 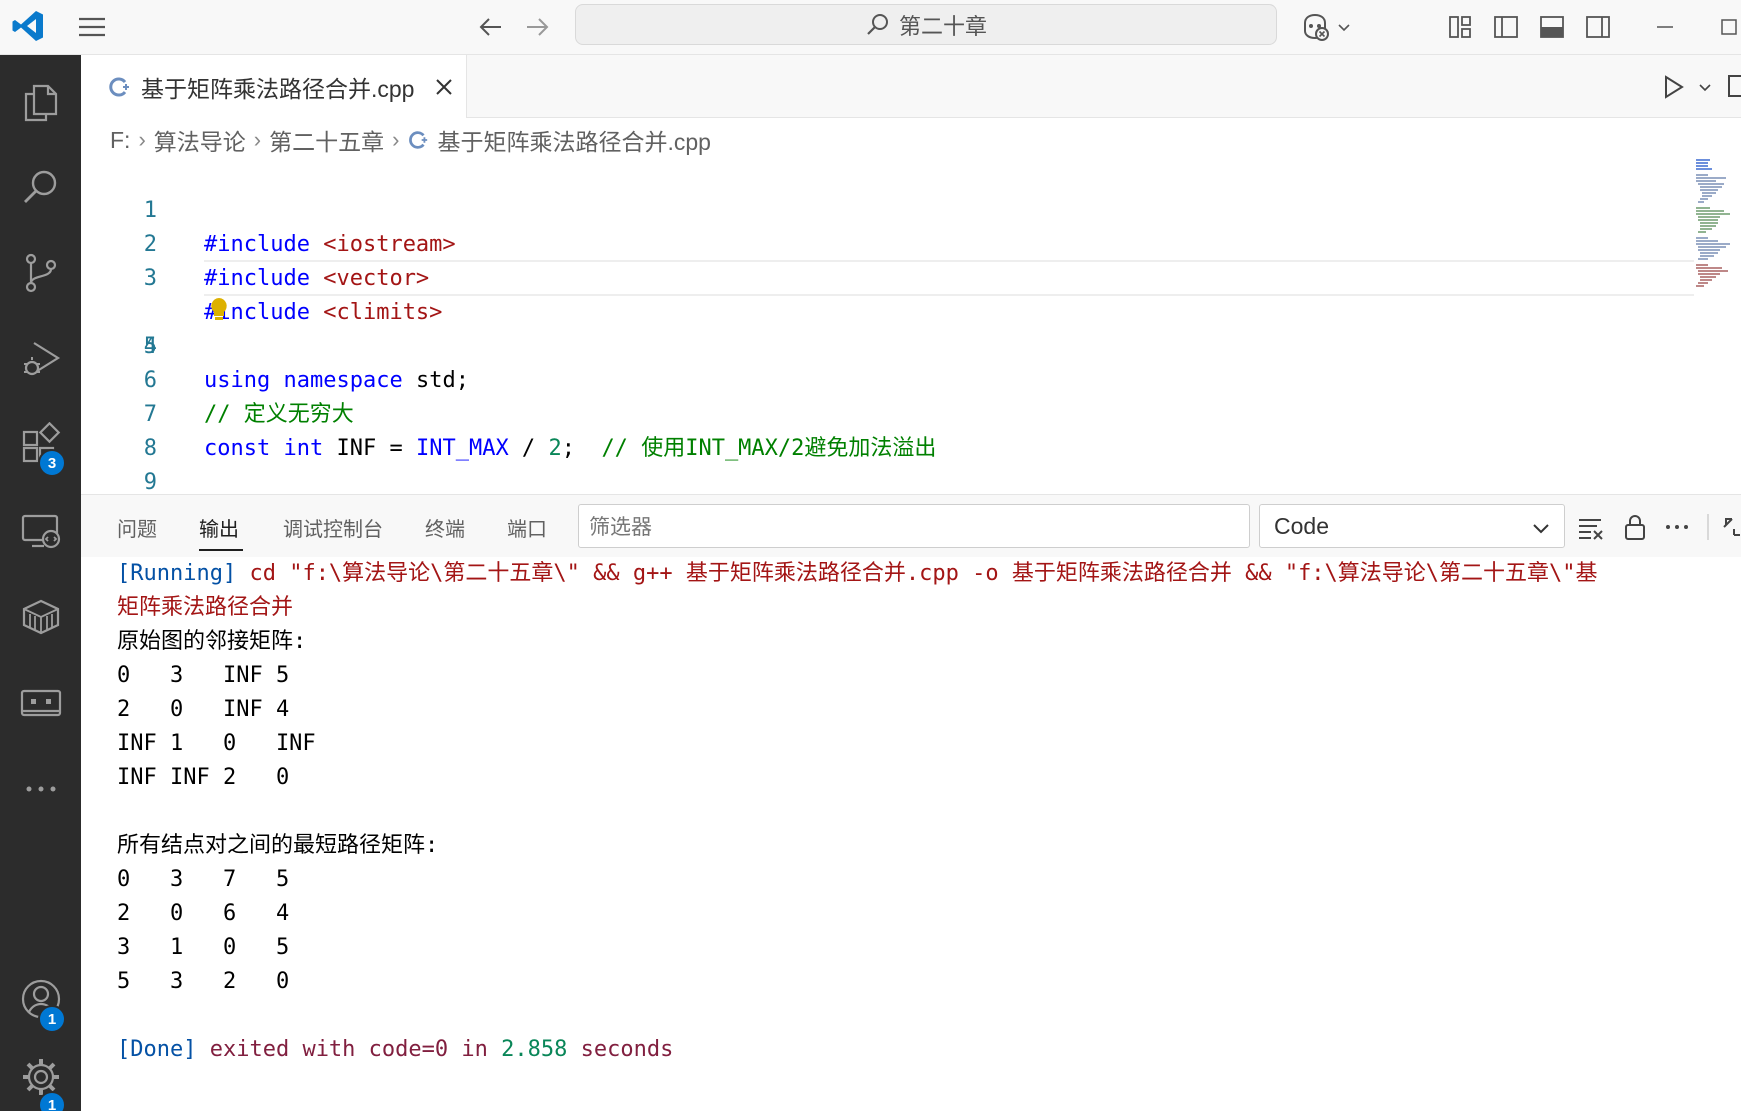 What do you see at coordinates (1598, 27) in the screenshot?
I see `toggle-secondary-sidebar-icon` at bounding box center [1598, 27].